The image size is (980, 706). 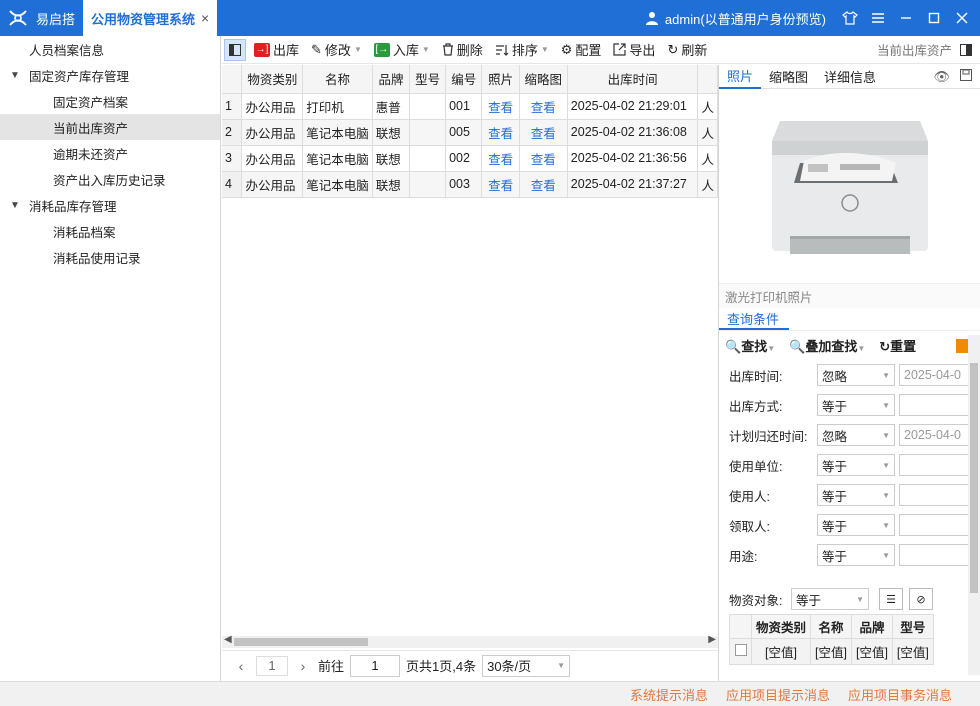 I want to click on tab-thumbnail: 缩略图, so click(x=788, y=77).